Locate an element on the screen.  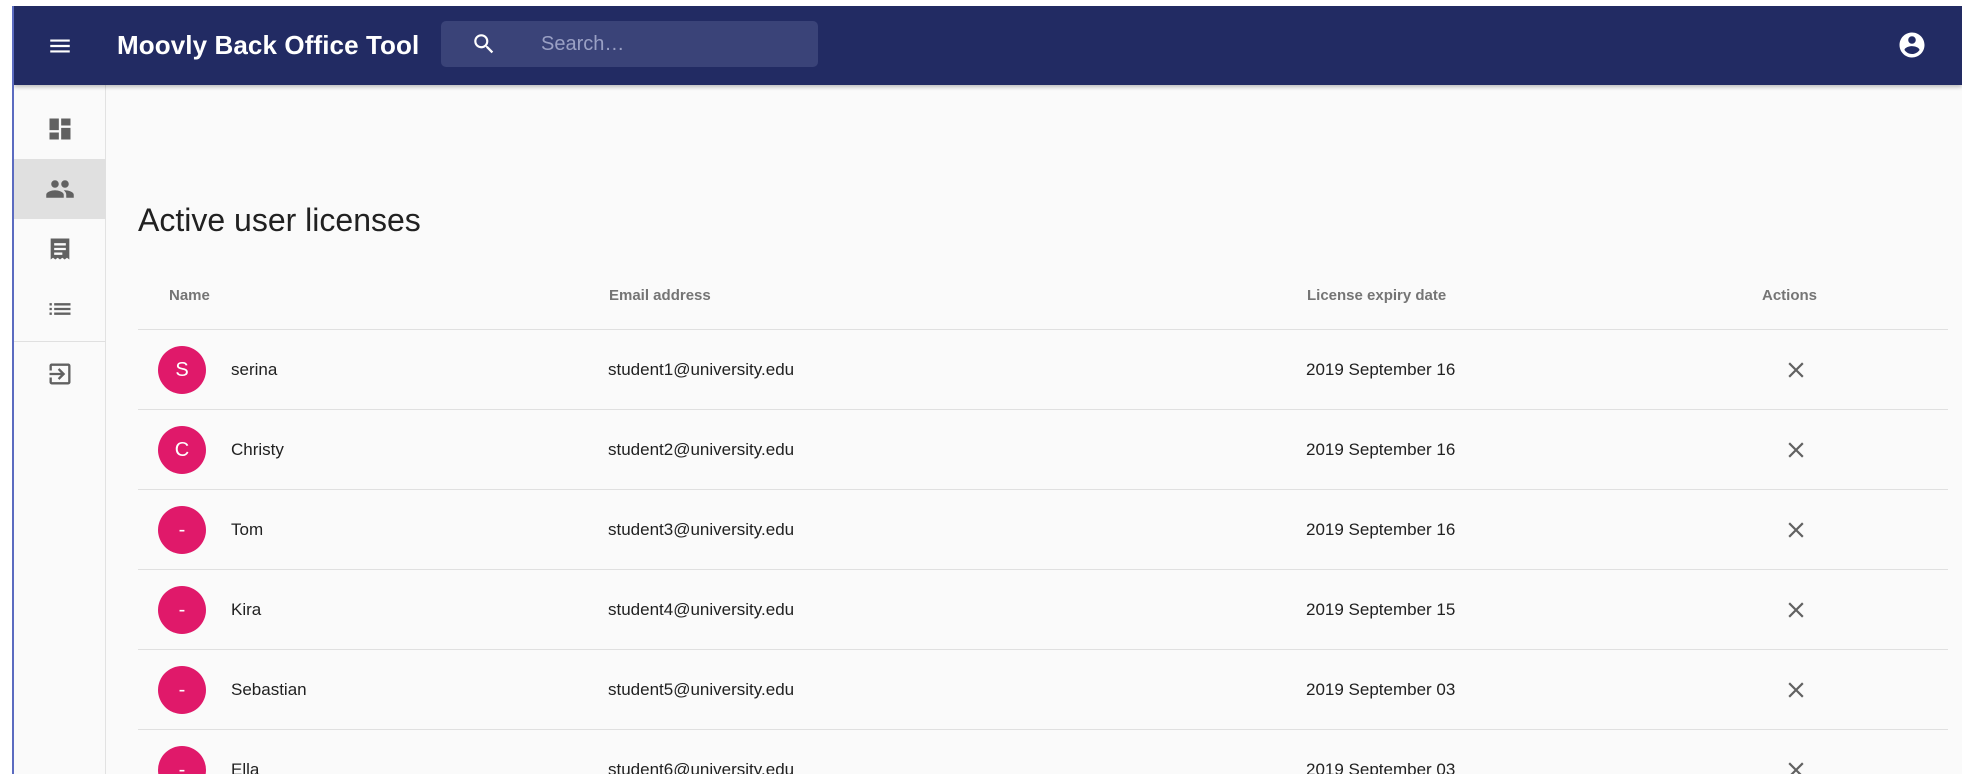
list-icon is located at coordinates (60, 309).